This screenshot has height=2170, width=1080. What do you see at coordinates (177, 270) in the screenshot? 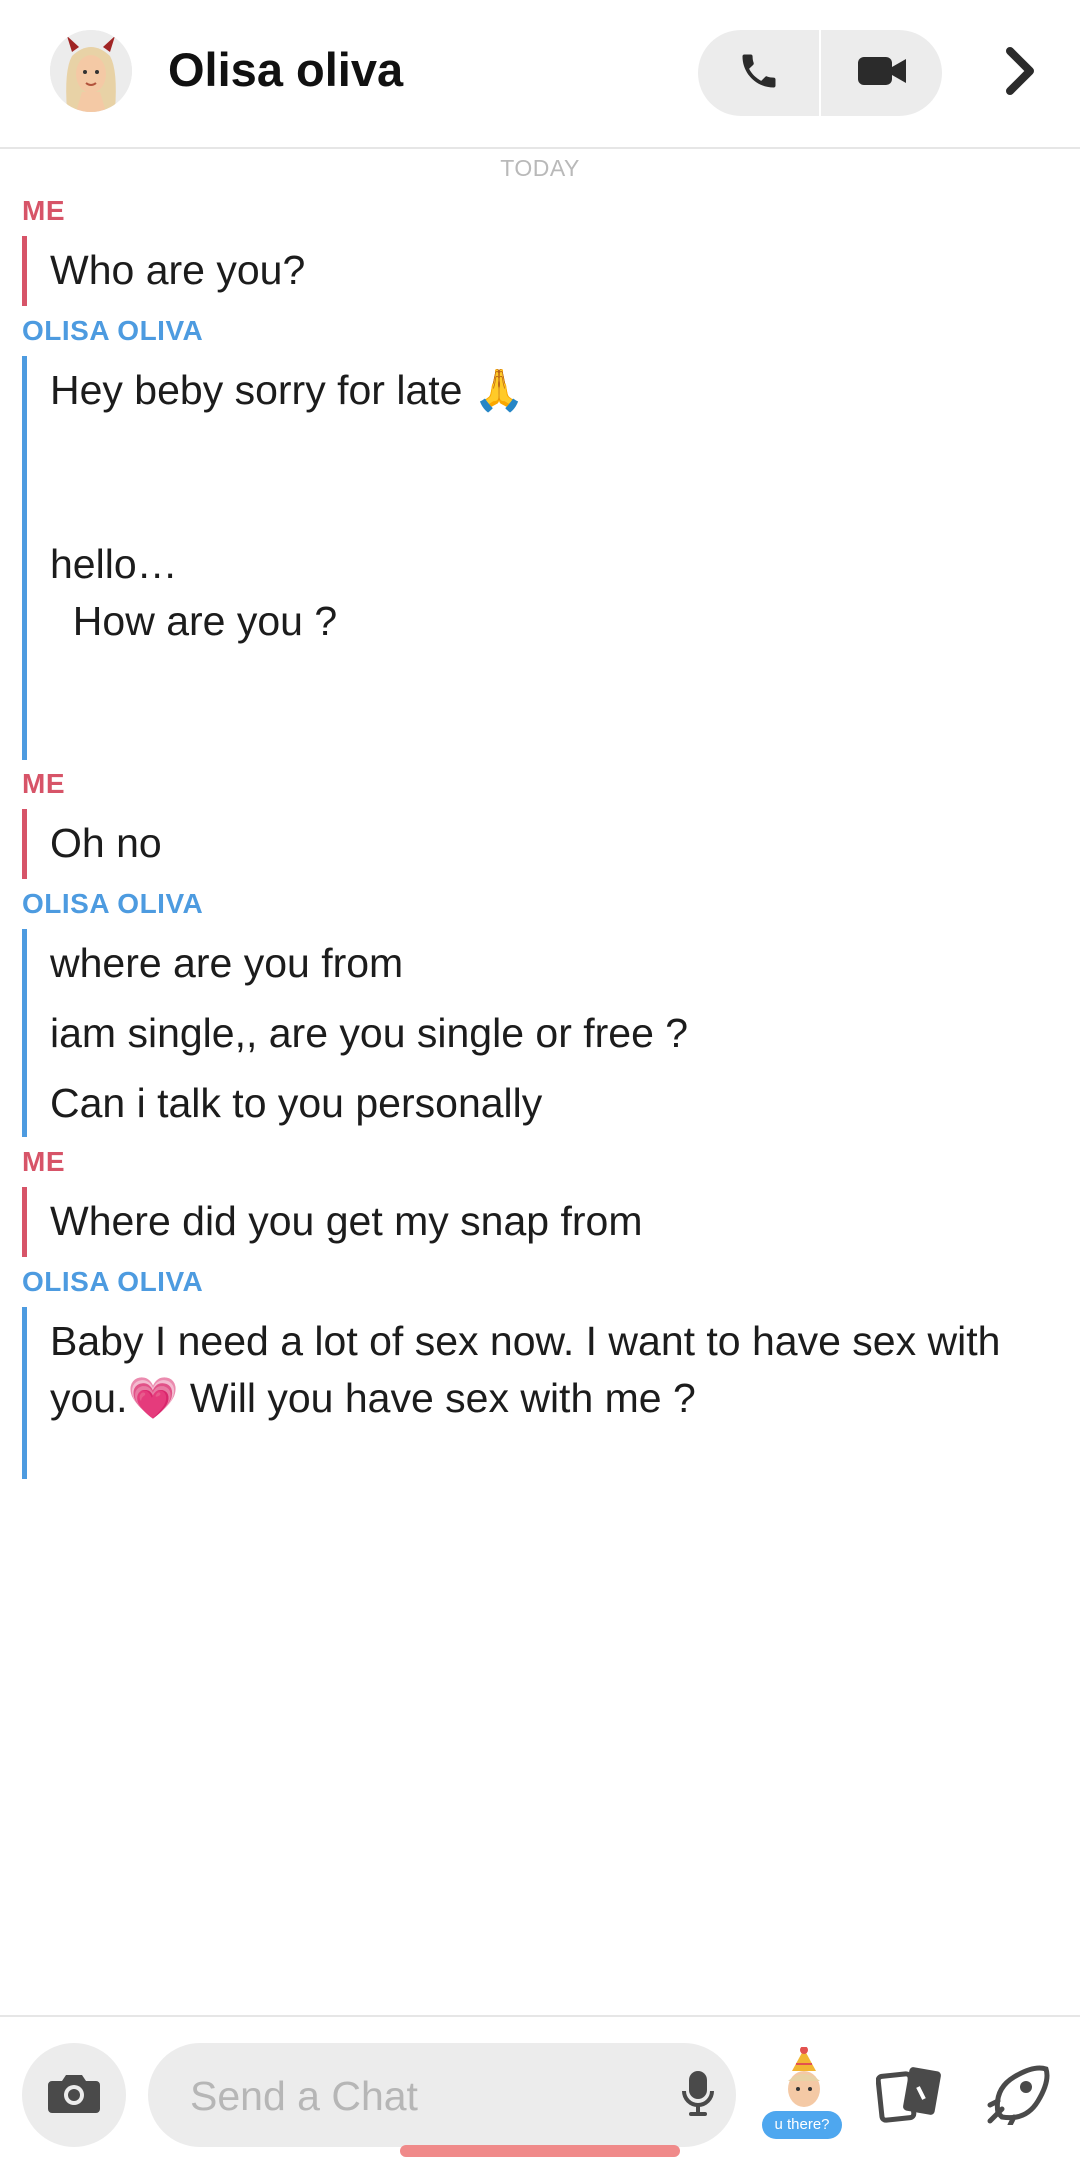
I see `chat-message: Who are you?` at bounding box center [177, 270].